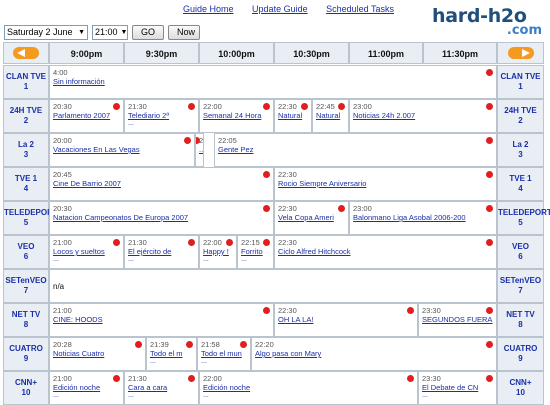 This screenshot has width=550, height=405. Describe the element at coordinates (46, 32) in the screenshot. I see `date-select: Saturday 2 June ▼` at that location.